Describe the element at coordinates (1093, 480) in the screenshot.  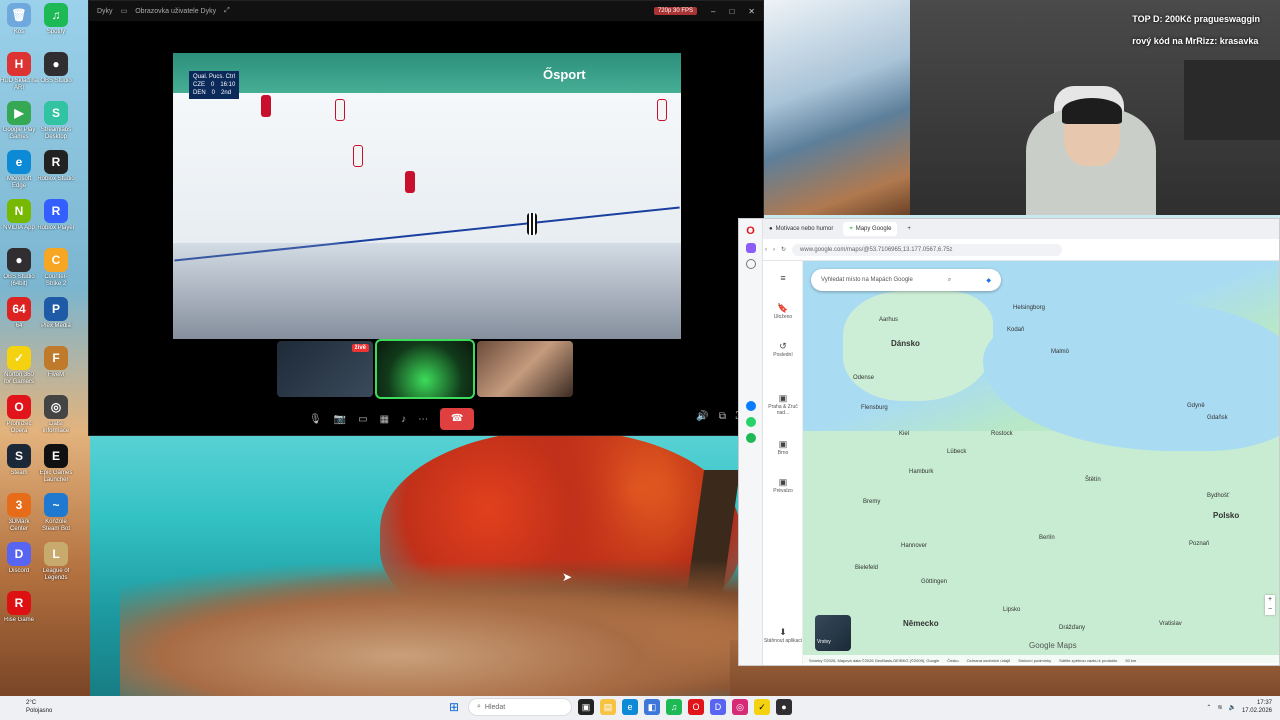
I see `map-city-label: Štětín` at that location.